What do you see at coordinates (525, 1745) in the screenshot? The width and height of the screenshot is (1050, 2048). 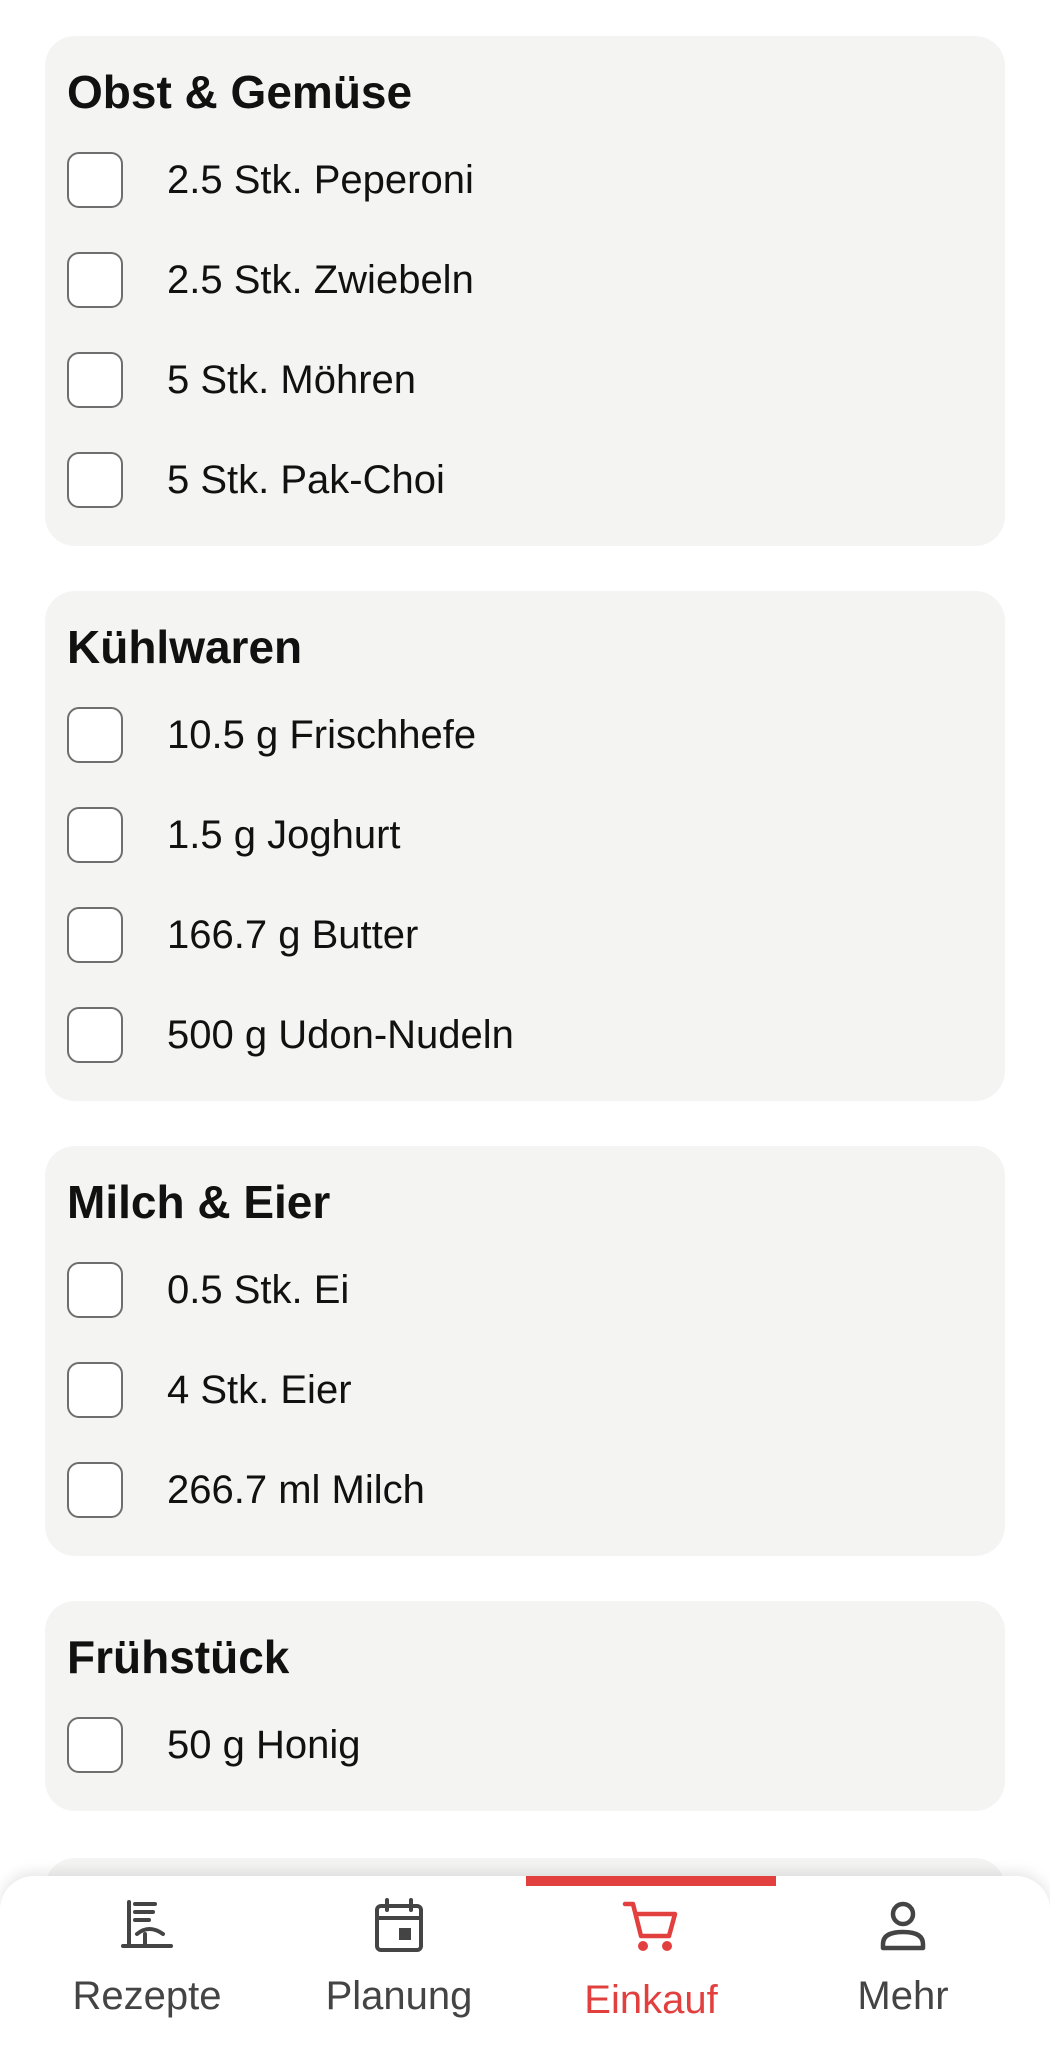 I see `list-item: 50 g Honig` at bounding box center [525, 1745].